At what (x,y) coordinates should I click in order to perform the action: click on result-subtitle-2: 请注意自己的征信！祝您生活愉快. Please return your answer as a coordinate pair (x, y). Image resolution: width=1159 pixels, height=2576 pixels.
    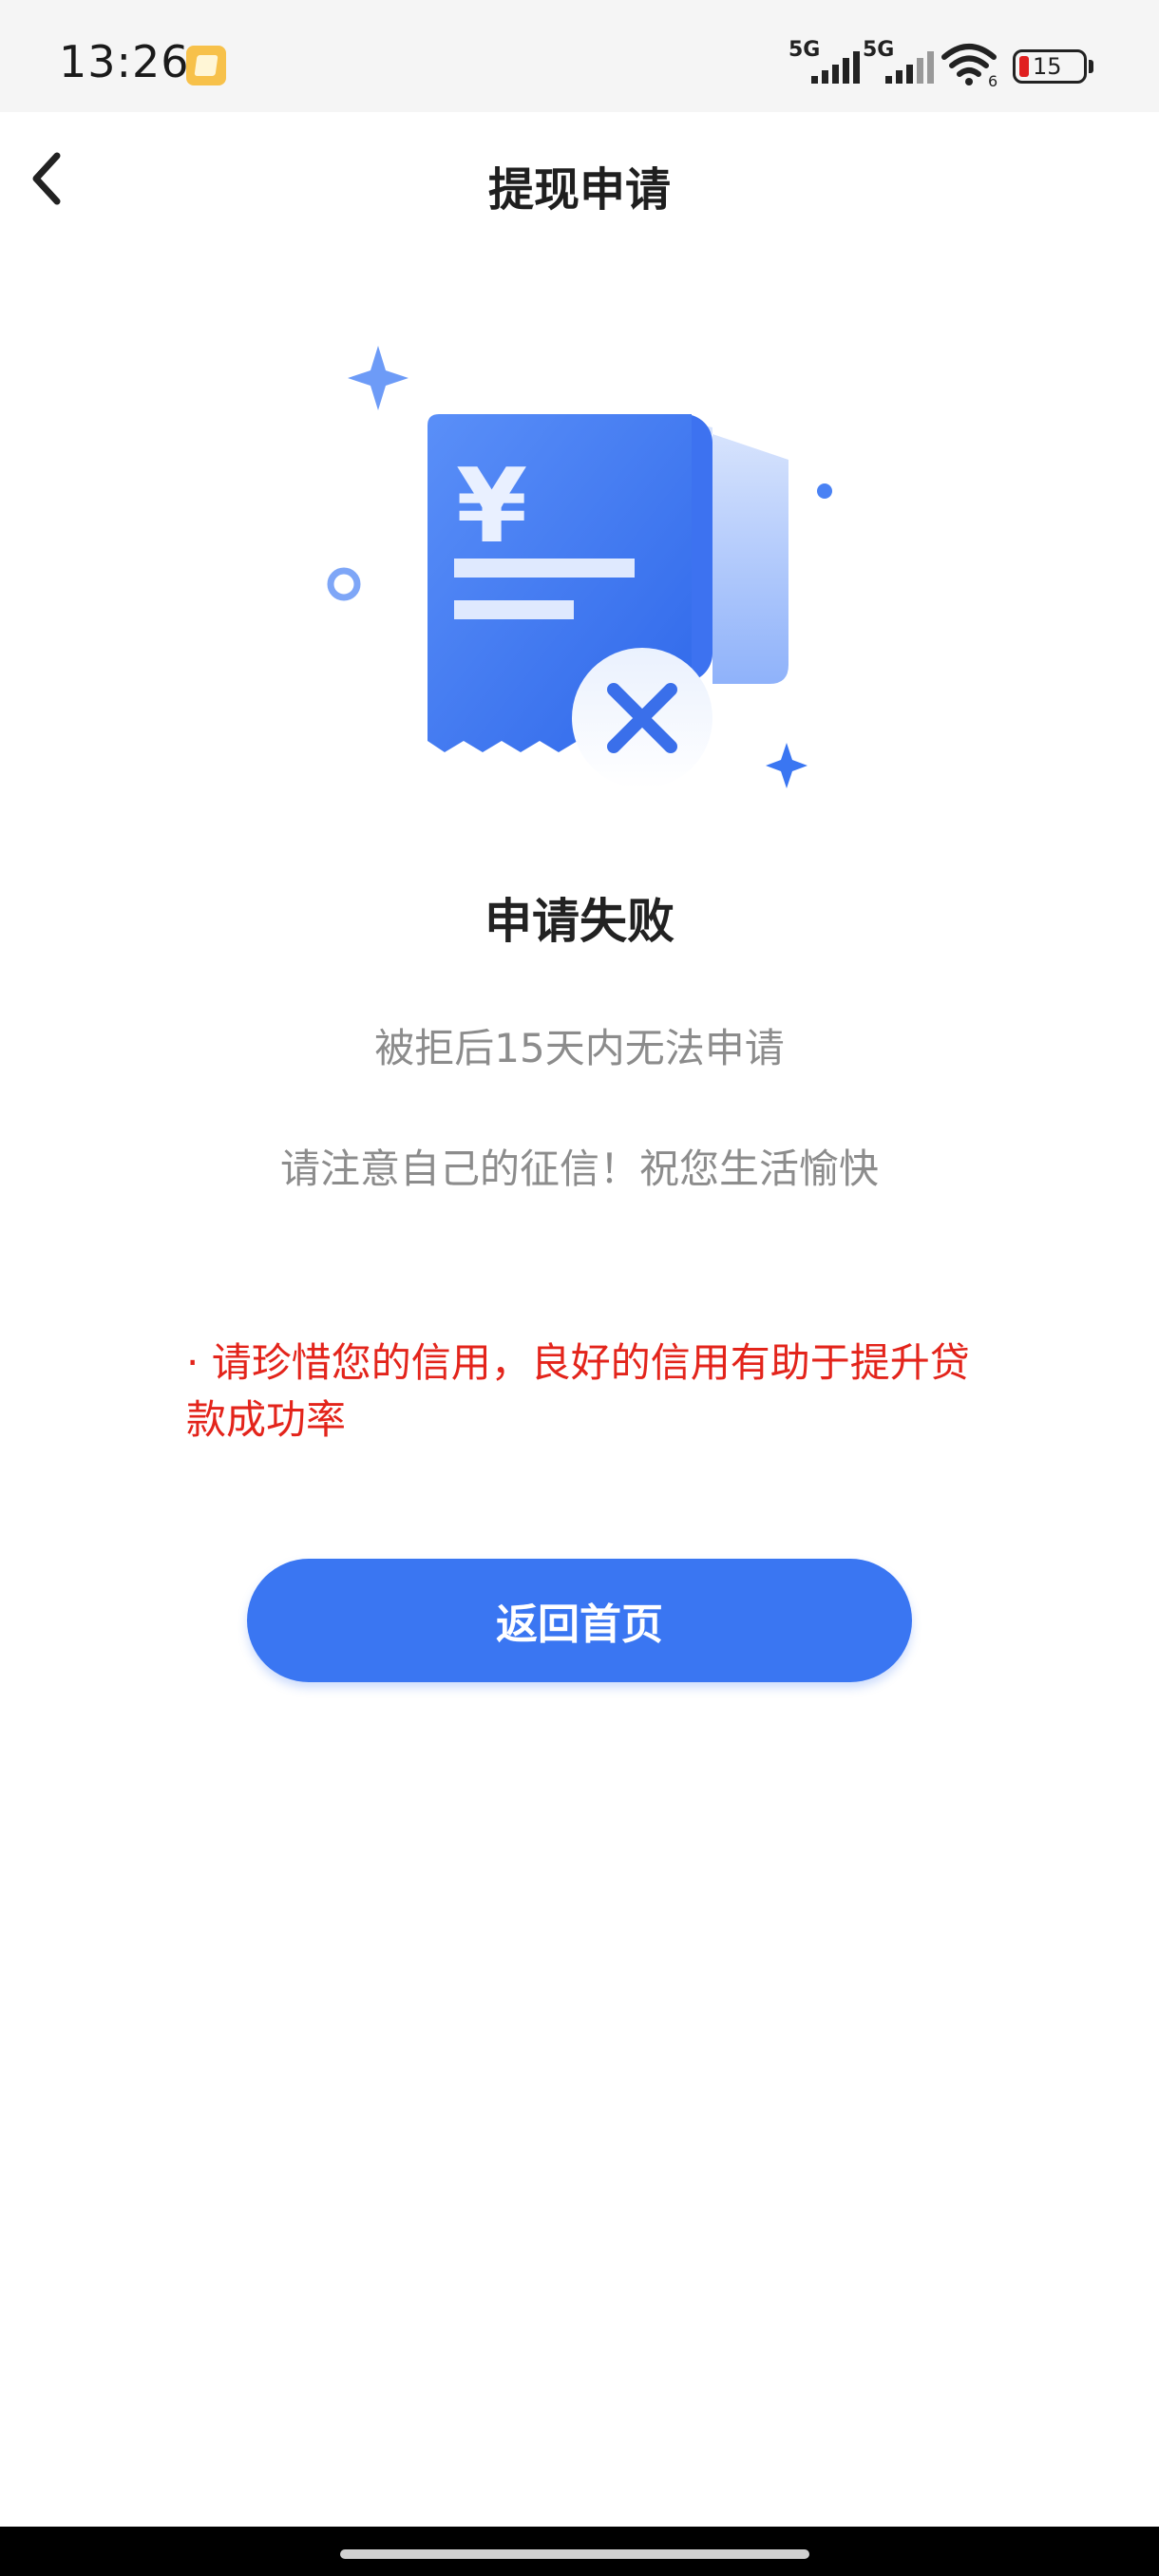
    Looking at the image, I should click on (579, 1169).